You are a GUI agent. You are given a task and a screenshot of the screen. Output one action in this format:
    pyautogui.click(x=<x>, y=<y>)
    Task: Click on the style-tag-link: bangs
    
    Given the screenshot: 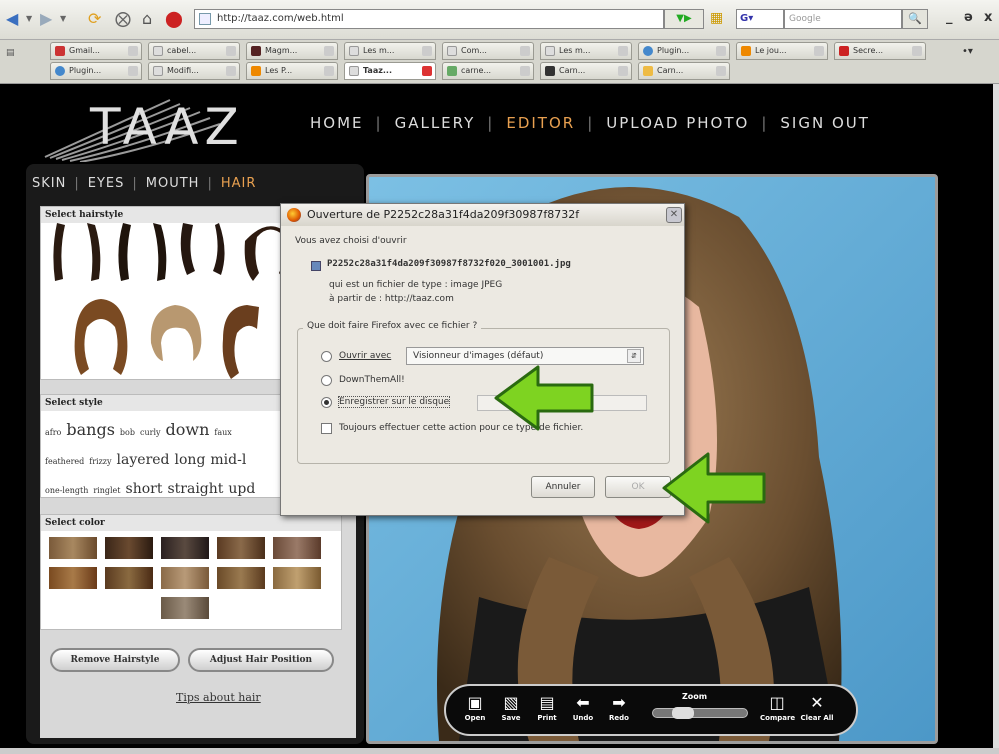 What is the action you would take?
    pyautogui.click(x=90, y=430)
    